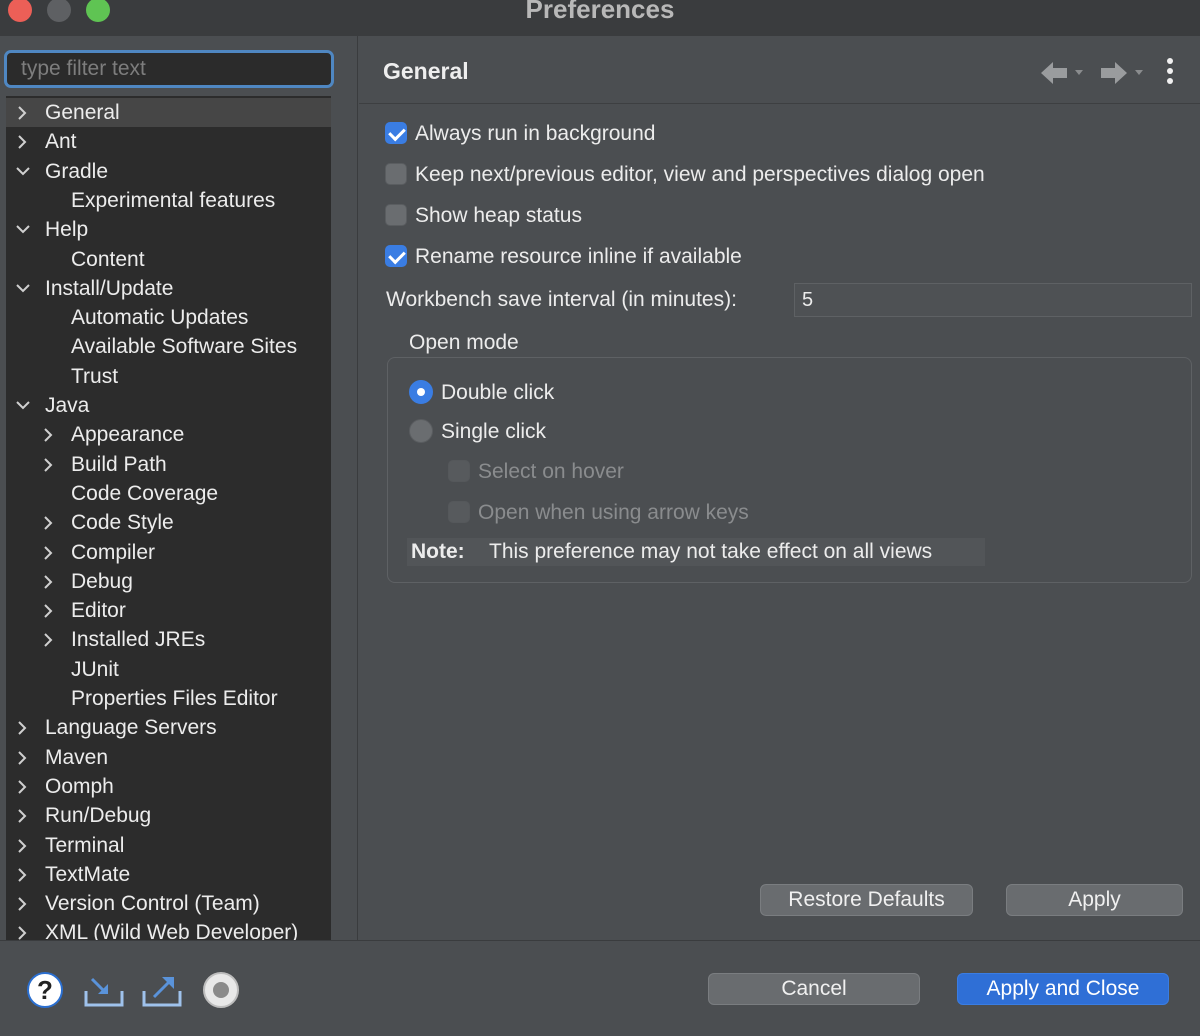 Image resolution: width=1200 pixels, height=1036 pixels. What do you see at coordinates (168, 112) in the screenshot?
I see `tree-item-general: General` at bounding box center [168, 112].